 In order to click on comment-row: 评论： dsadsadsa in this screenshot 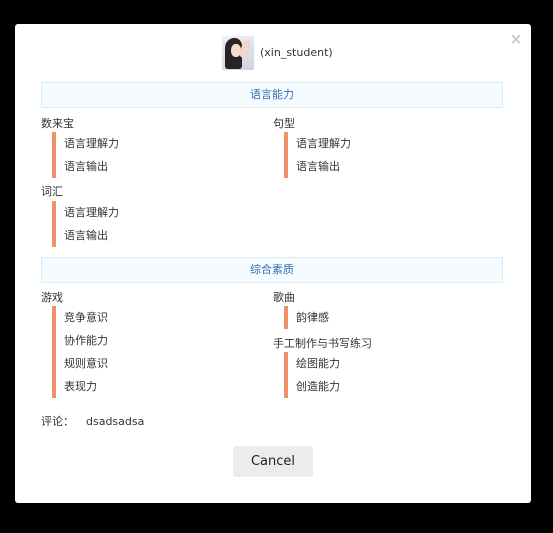, I will do `click(92, 421)`.